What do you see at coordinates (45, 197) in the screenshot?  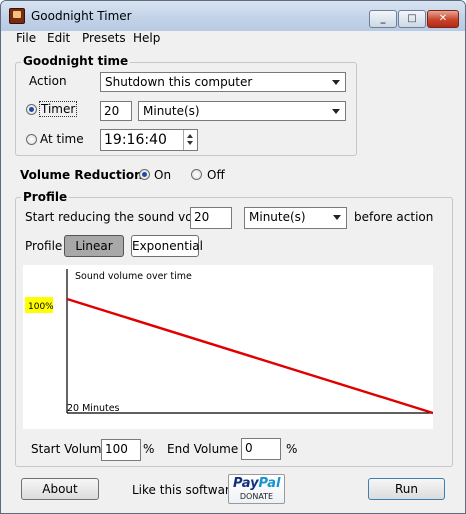 I see `profile-title: Profile` at bounding box center [45, 197].